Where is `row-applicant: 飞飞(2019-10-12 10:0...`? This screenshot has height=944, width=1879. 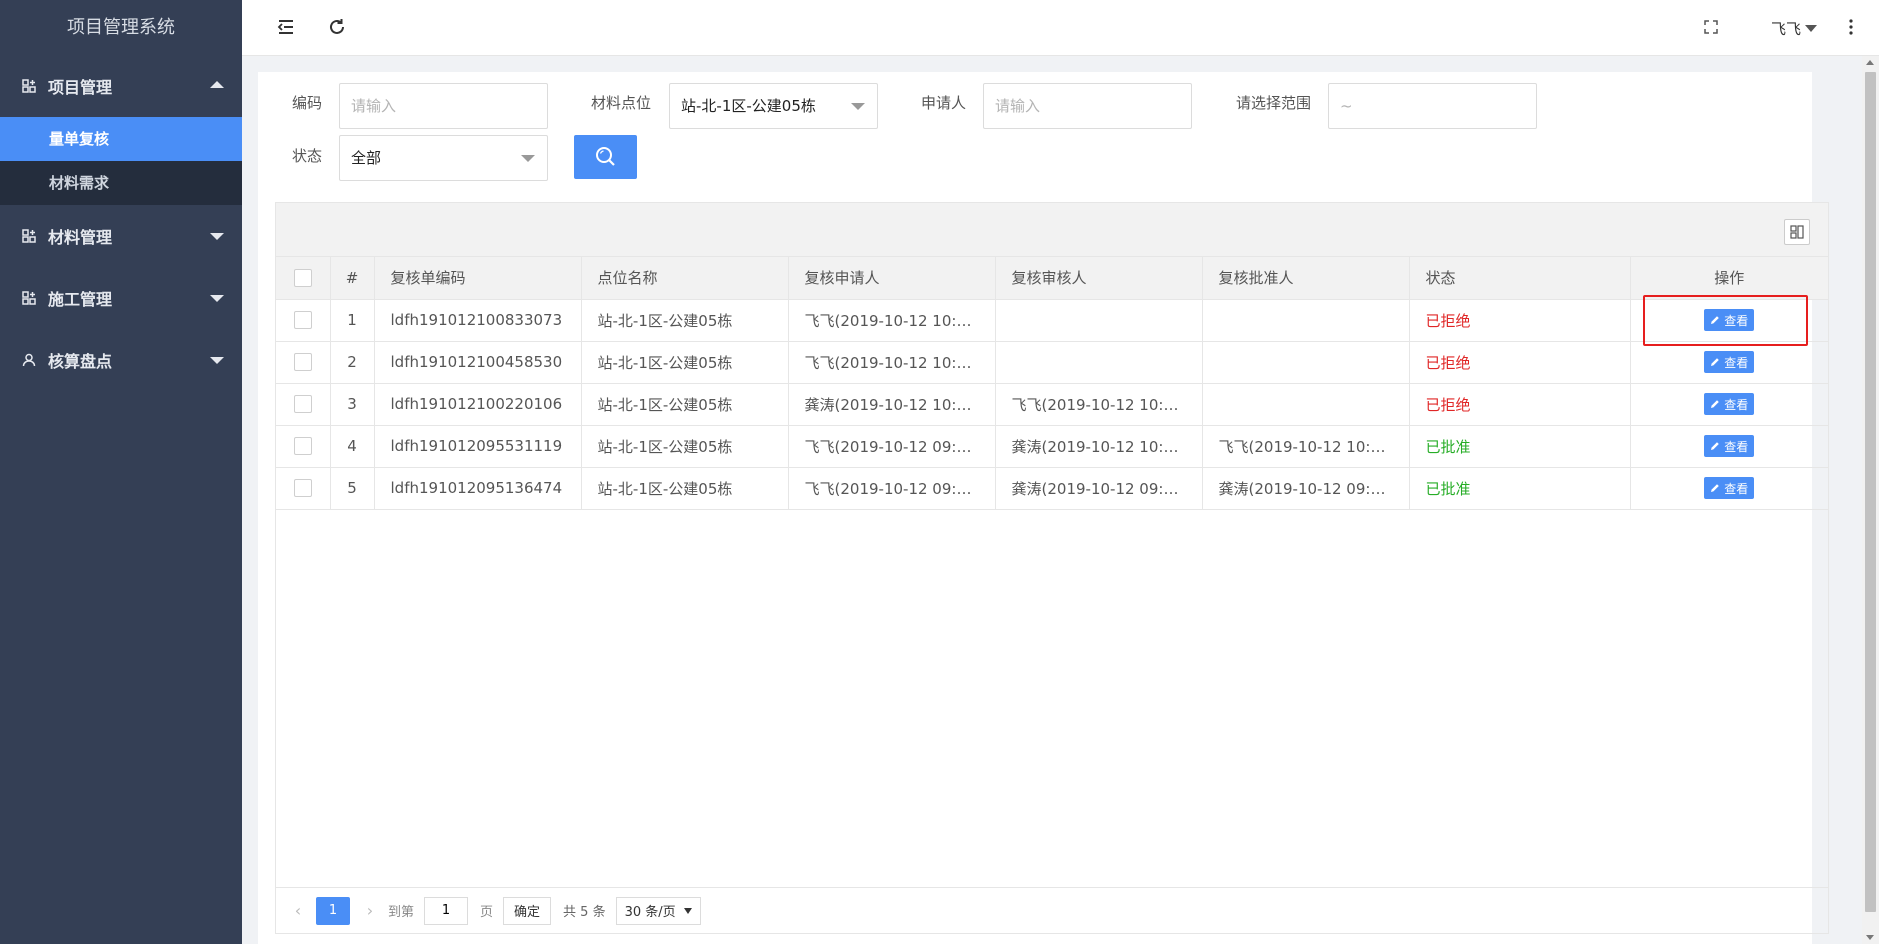 row-applicant: 飞飞(2019-10-12 10:0... is located at coordinates (892, 362).